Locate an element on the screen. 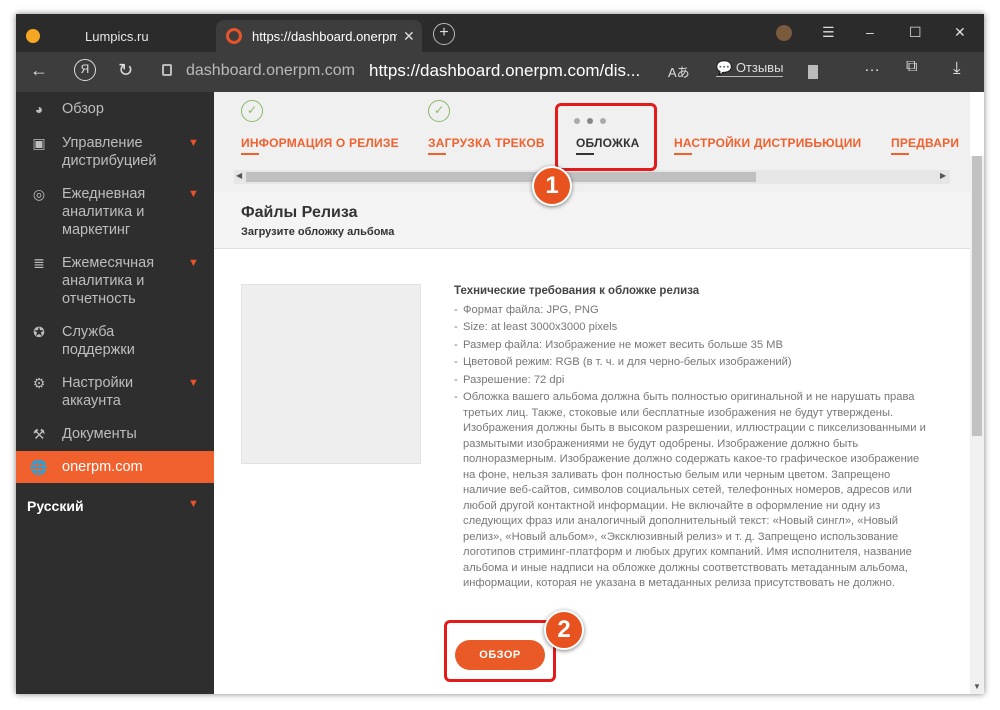 The height and width of the screenshot is (710, 1000). sidebar-item-label: Ежемесячная аналитика и отчетность is located at coordinates (108, 281).